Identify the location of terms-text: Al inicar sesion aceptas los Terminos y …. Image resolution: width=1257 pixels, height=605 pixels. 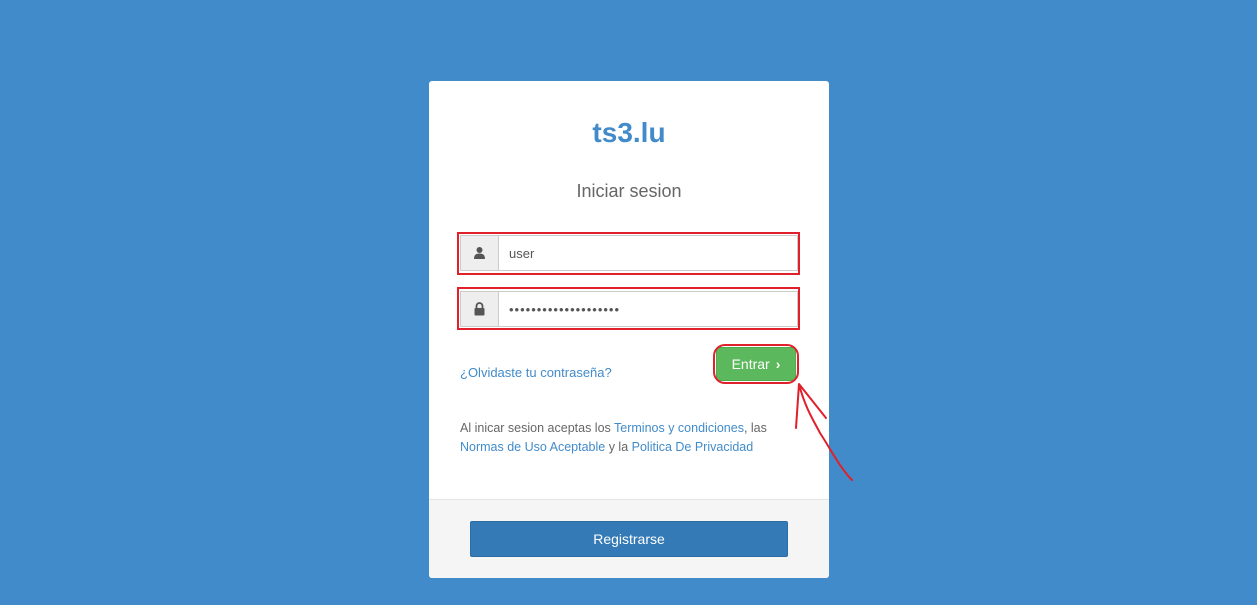
(630, 438).